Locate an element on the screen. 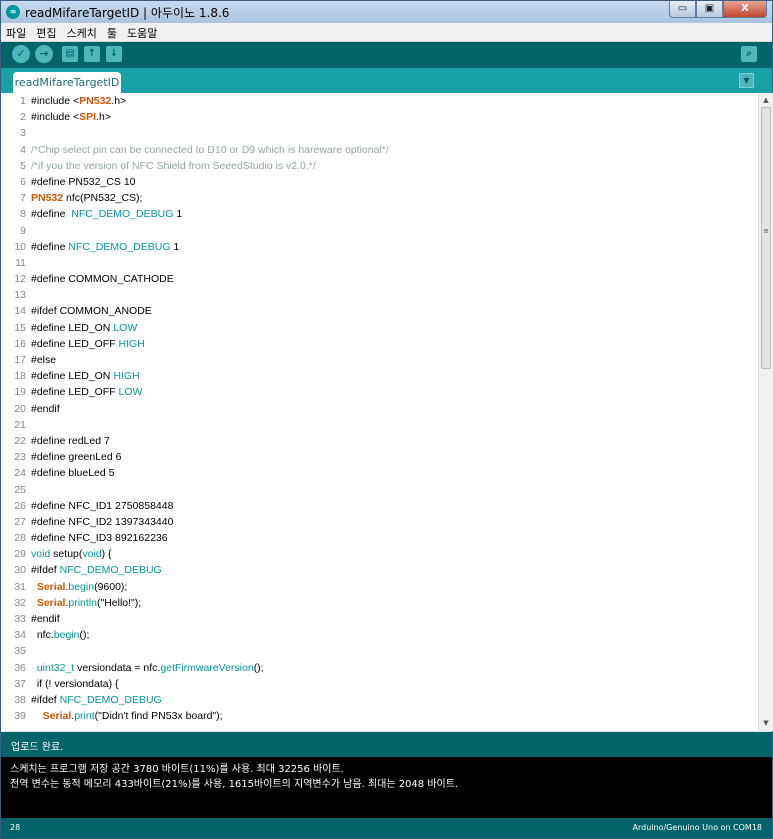 The height and width of the screenshot is (839, 773). code-line: 12 #define COMMON_CATHODE is located at coordinates (379, 279).